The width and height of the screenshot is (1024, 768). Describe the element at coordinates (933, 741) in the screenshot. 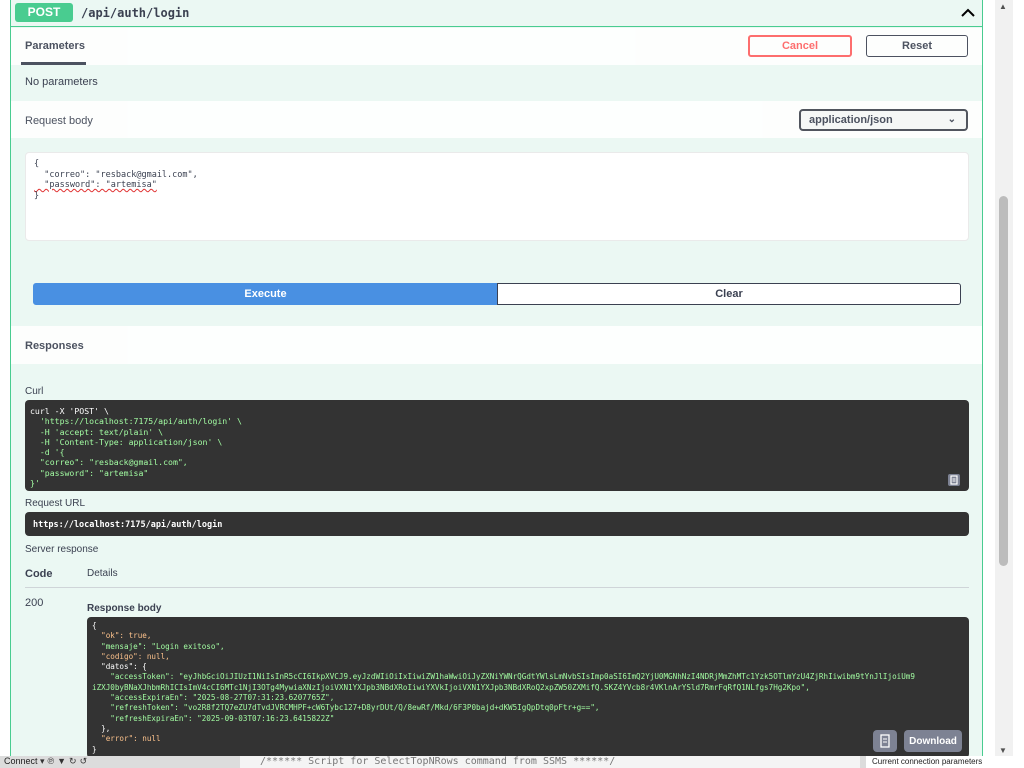

I see `download-button: Download` at that location.